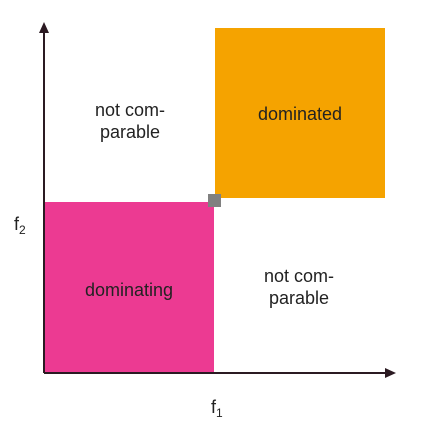 This screenshot has width=442, height=430. I want to click on not-comparable-top-line1: not com-, so click(130, 110).